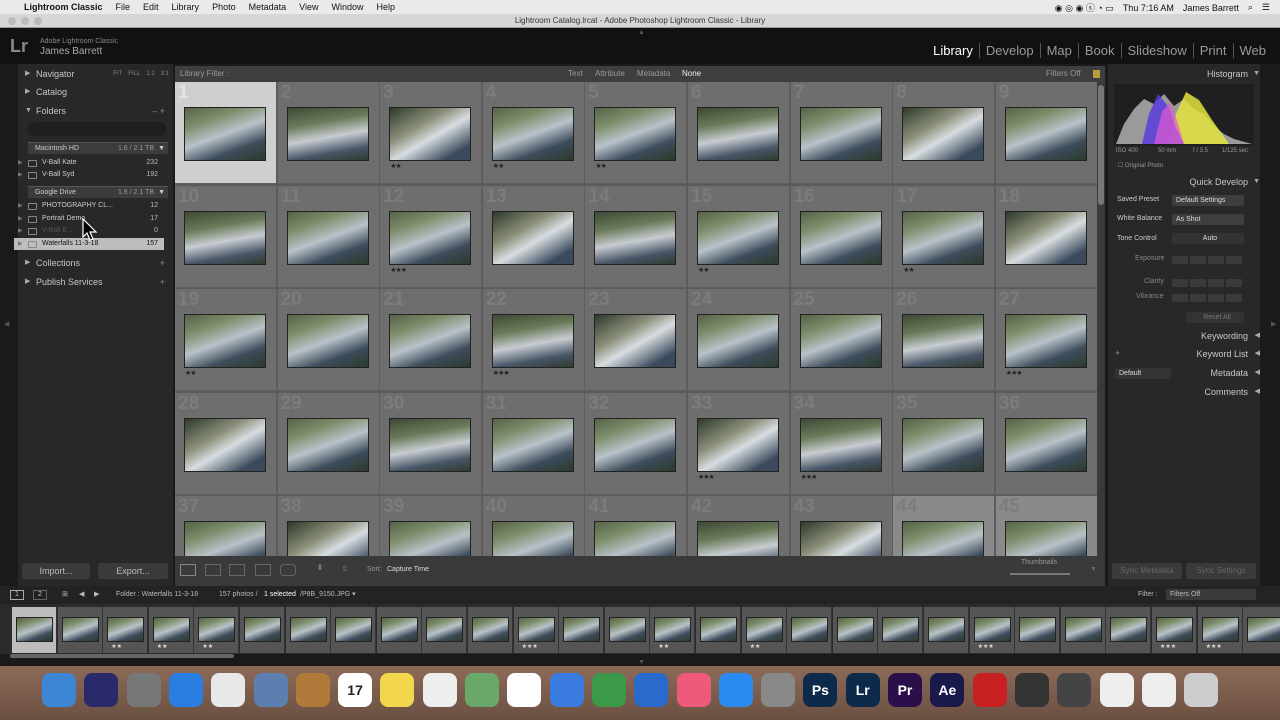  Describe the element at coordinates (328, 526) in the screenshot. I see `grid-cell: 38` at that location.